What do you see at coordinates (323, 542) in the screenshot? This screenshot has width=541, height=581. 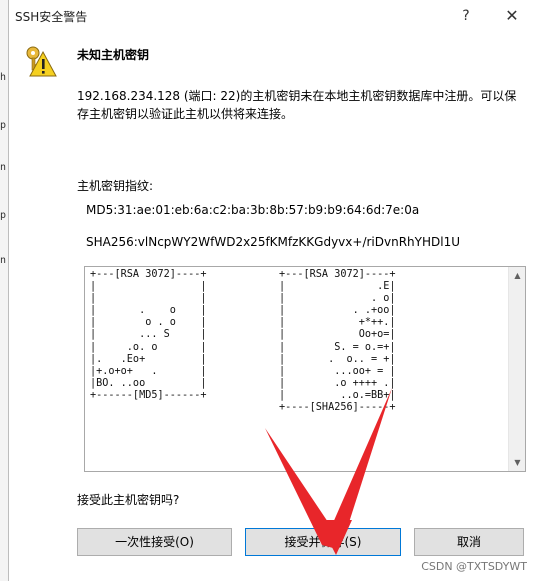 I see `accept-and-save-button: 接受并保存(S)` at bounding box center [323, 542].